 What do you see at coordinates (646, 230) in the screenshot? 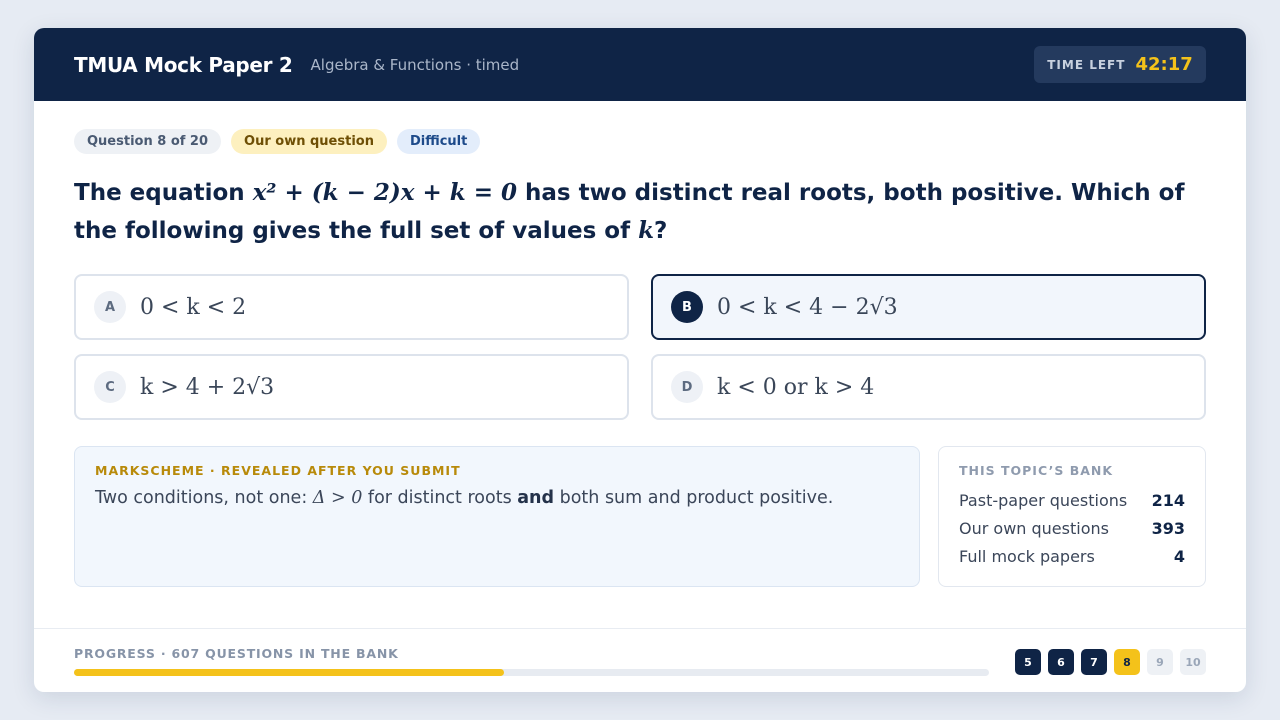
I see `question-variable: k` at bounding box center [646, 230].